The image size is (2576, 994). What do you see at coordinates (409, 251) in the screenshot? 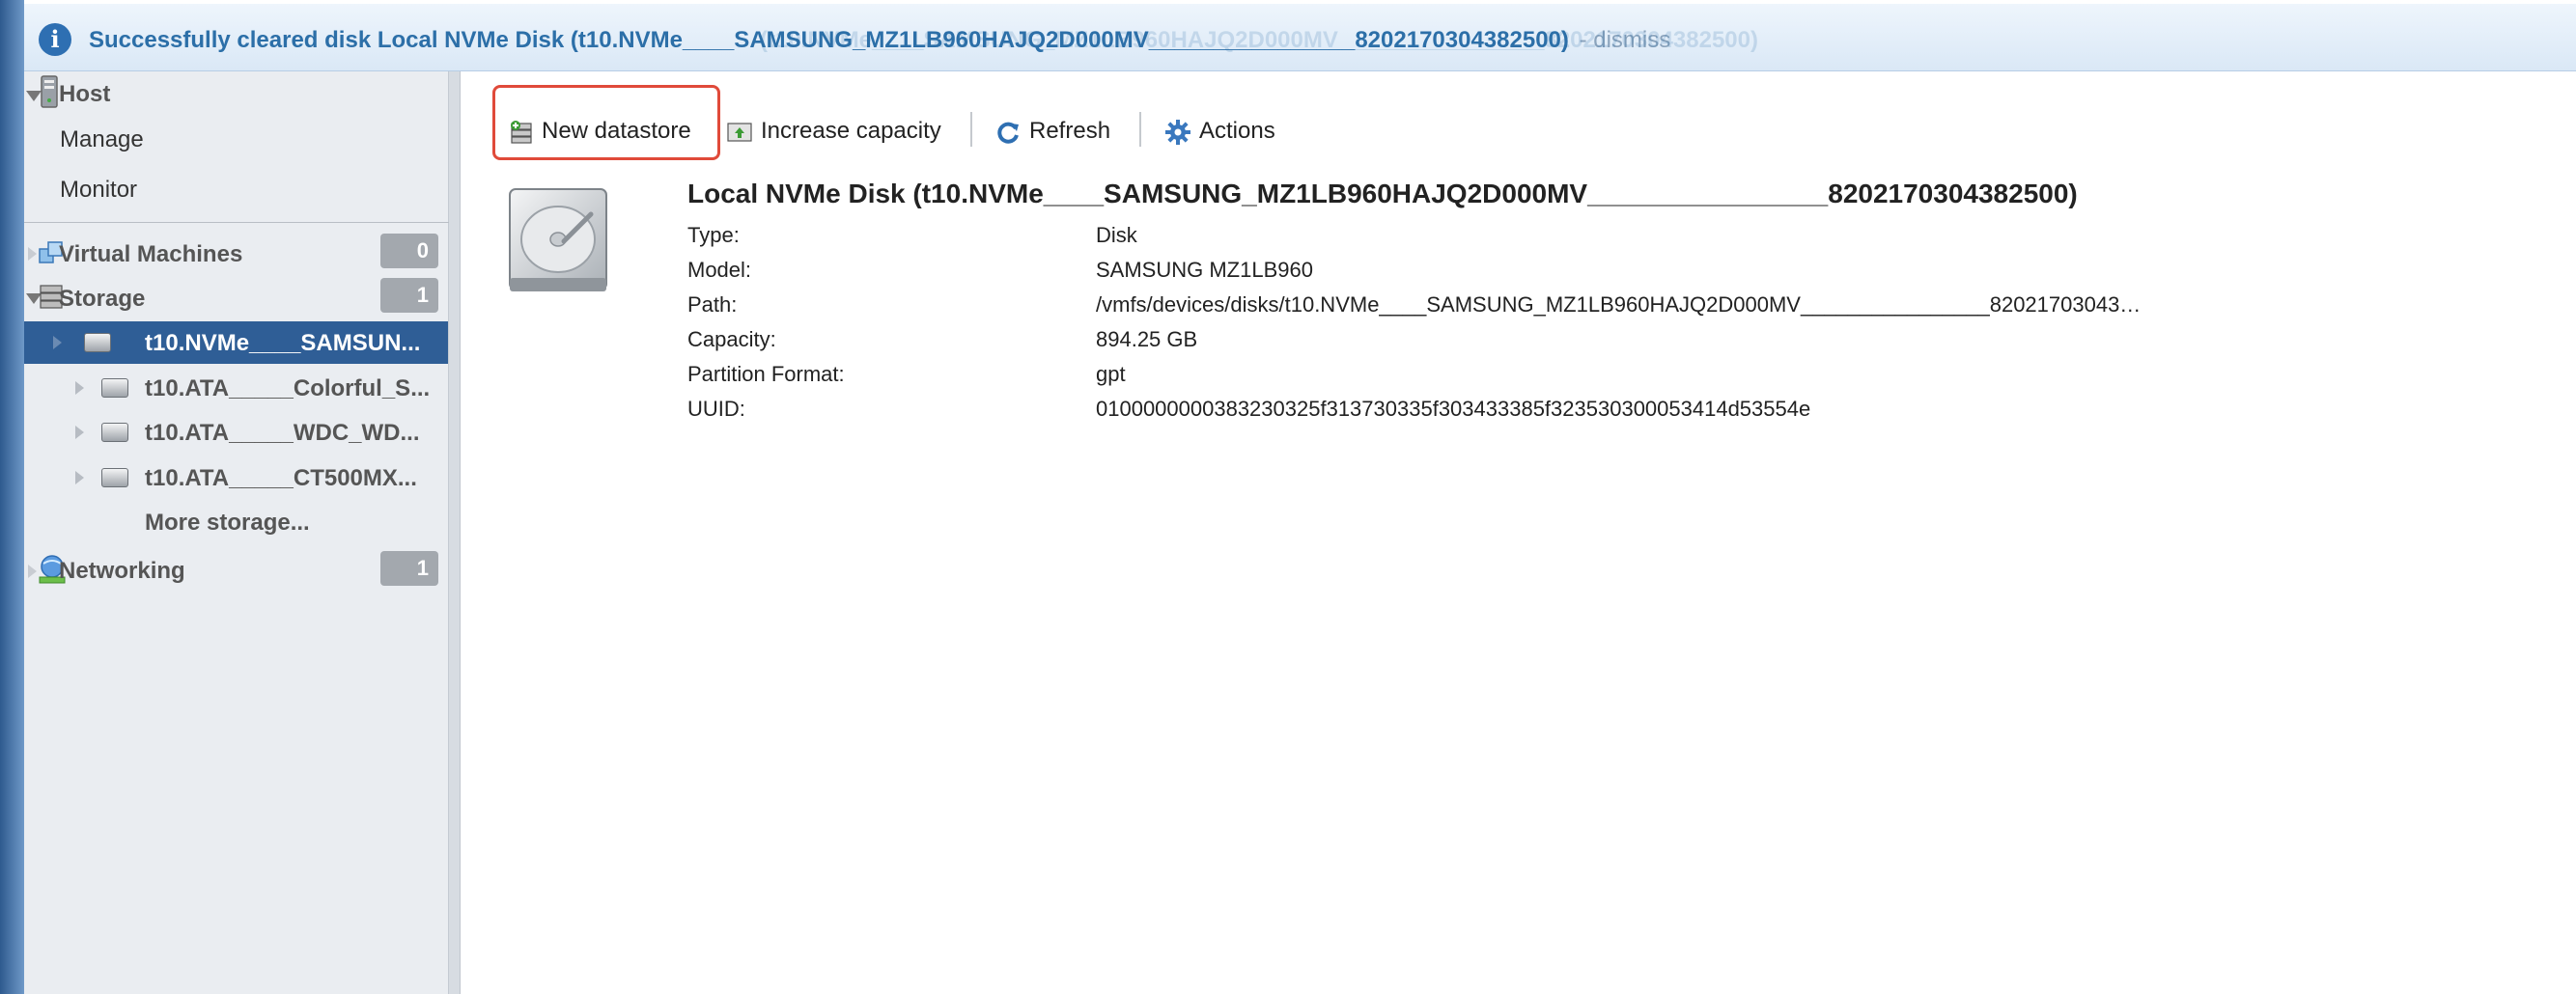
I see `vm-count-badge: 0` at bounding box center [409, 251].